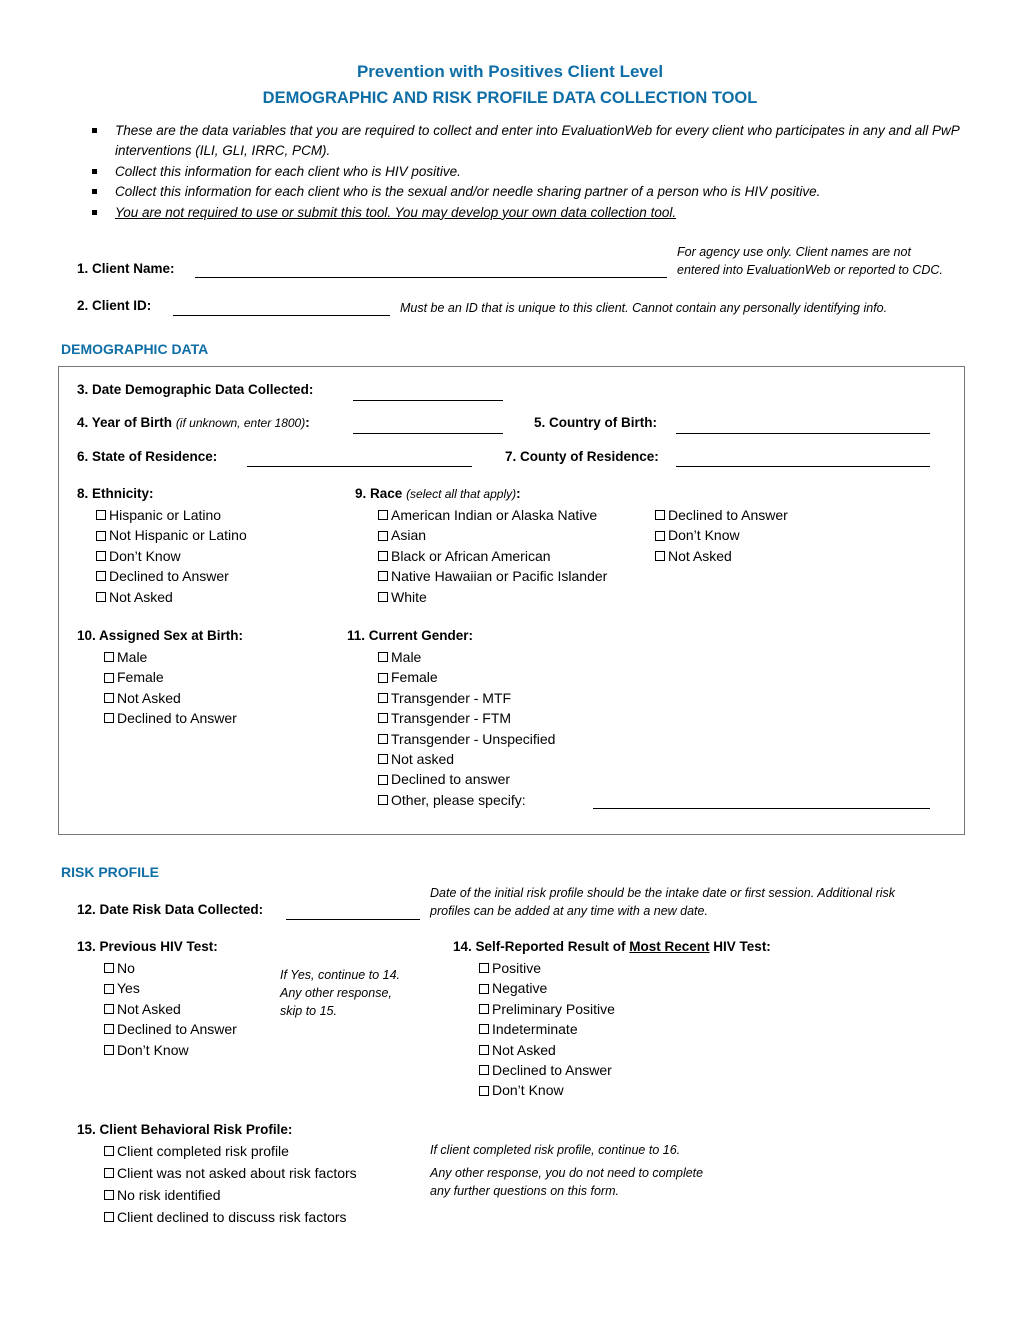  I want to click on q11-other-field, so click(761, 808).